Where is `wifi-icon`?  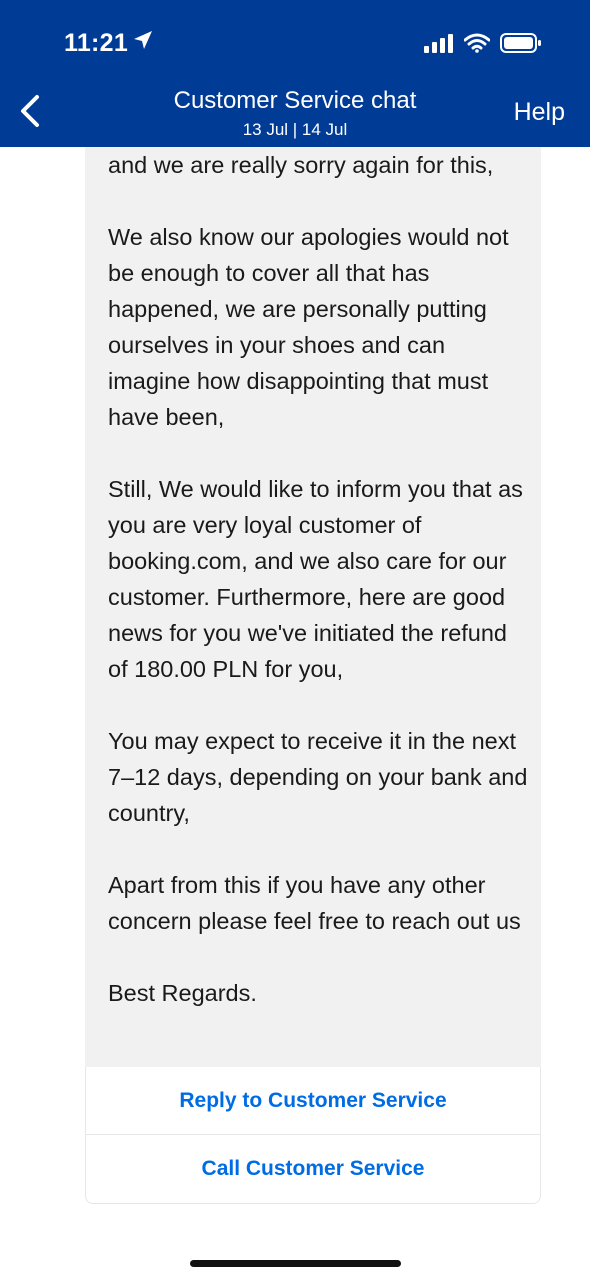 wifi-icon is located at coordinates (477, 45).